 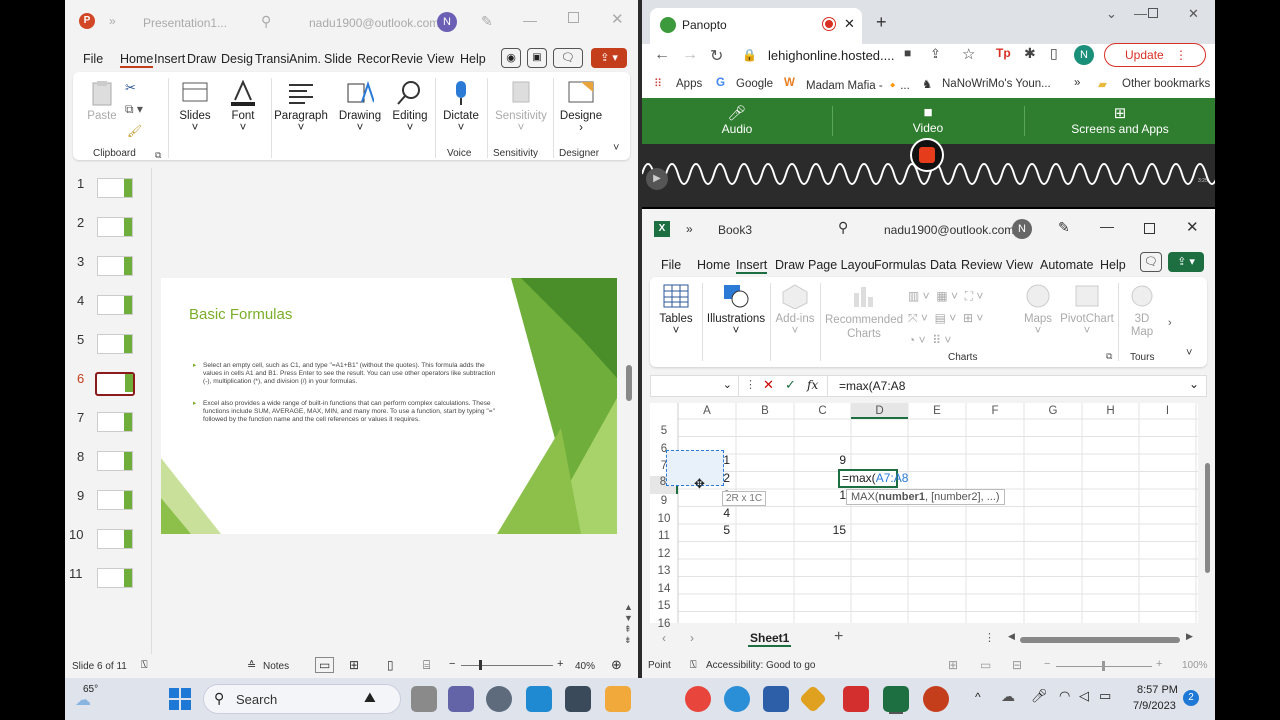 I want to click on designer-button: Designe ›, so click(x=581, y=107).